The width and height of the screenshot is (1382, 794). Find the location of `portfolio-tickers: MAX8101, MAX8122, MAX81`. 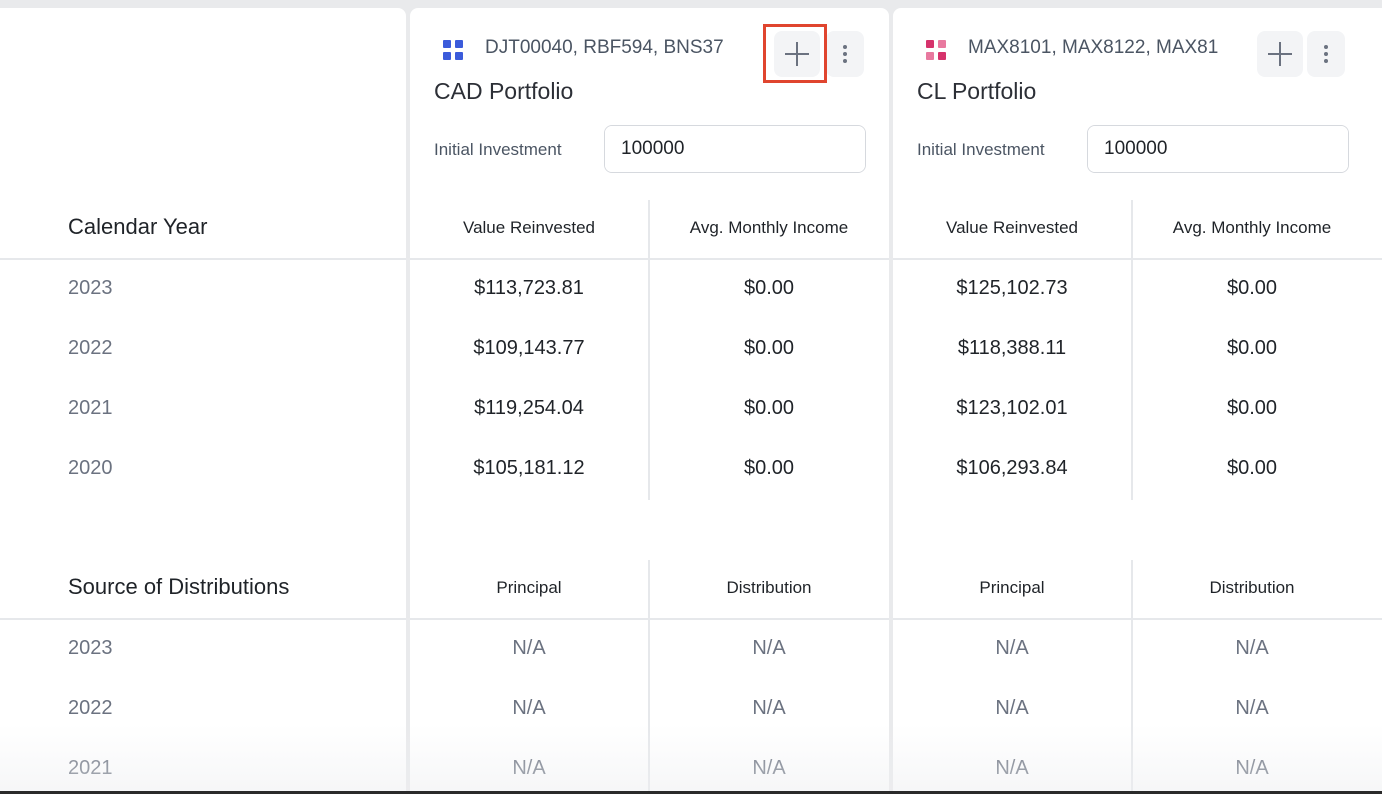

portfolio-tickers: MAX8101, MAX8122, MAX81 is located at coordinates (1093, 47).